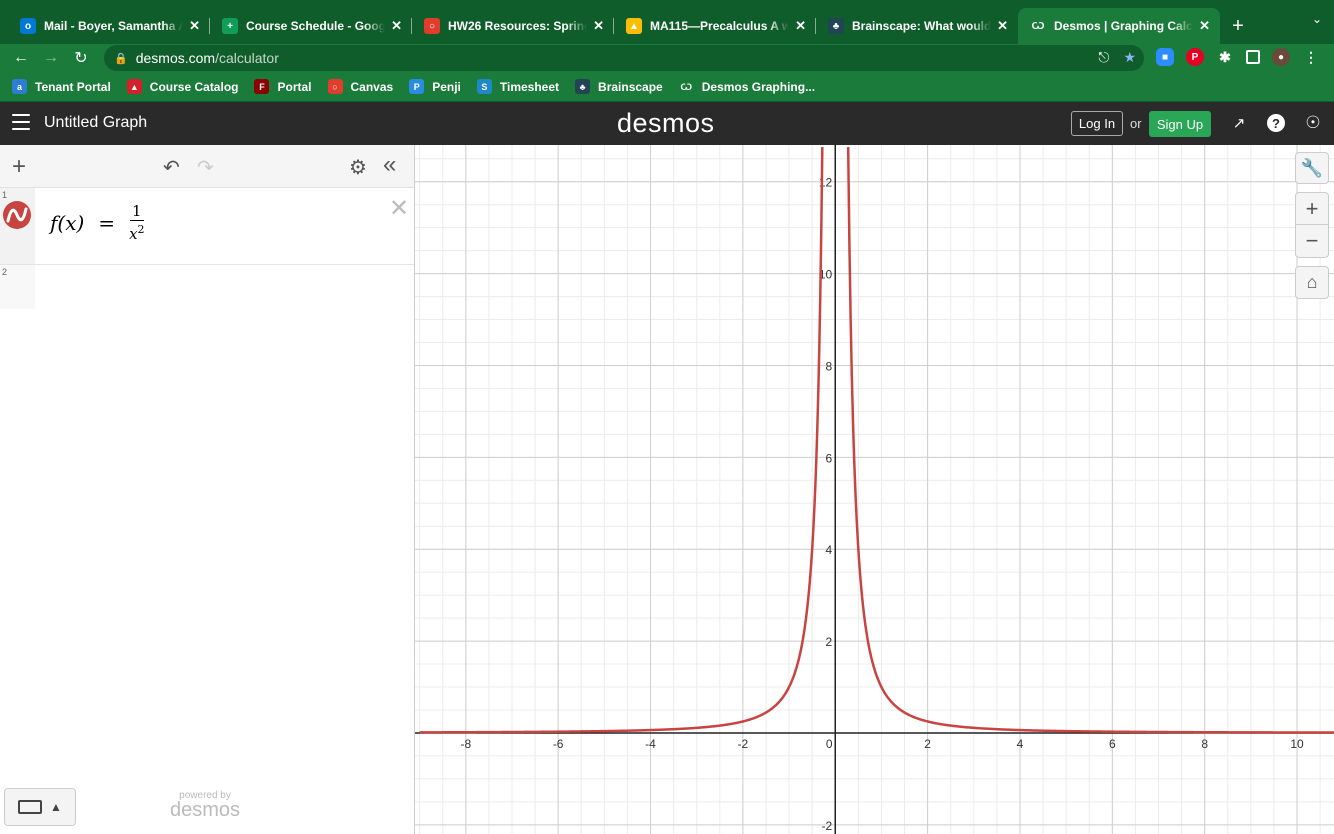 The height and width of the screenshot is (834, 1334). Describe the element at coordinates (619, 86) in the screenshot. I see `bookmark-item: ♣ Brainscape` at that location.